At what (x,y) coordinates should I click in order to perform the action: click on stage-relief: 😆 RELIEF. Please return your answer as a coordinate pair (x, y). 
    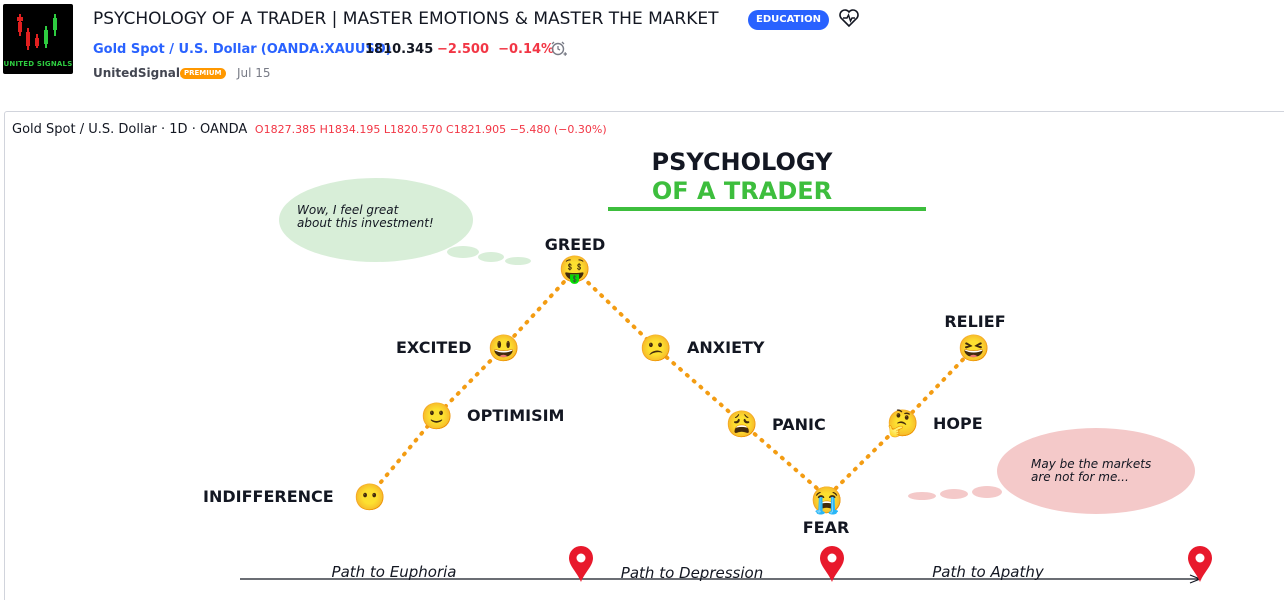
    Looking at the image, I should click on (974, 337).